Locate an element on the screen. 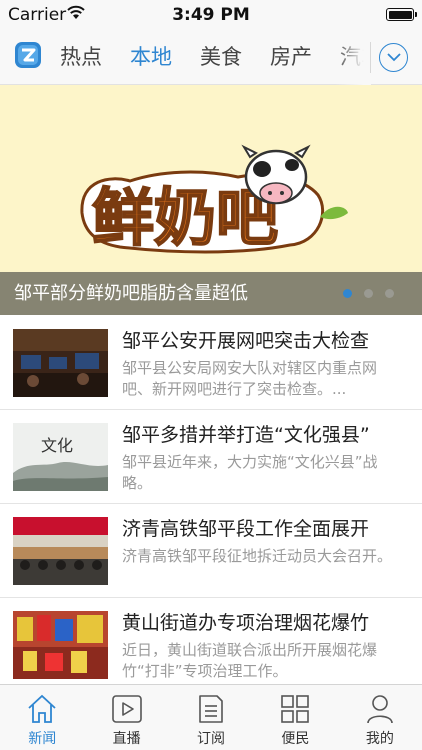 The image size is (422, 750). document-icon is located at coordinates (211, 709).